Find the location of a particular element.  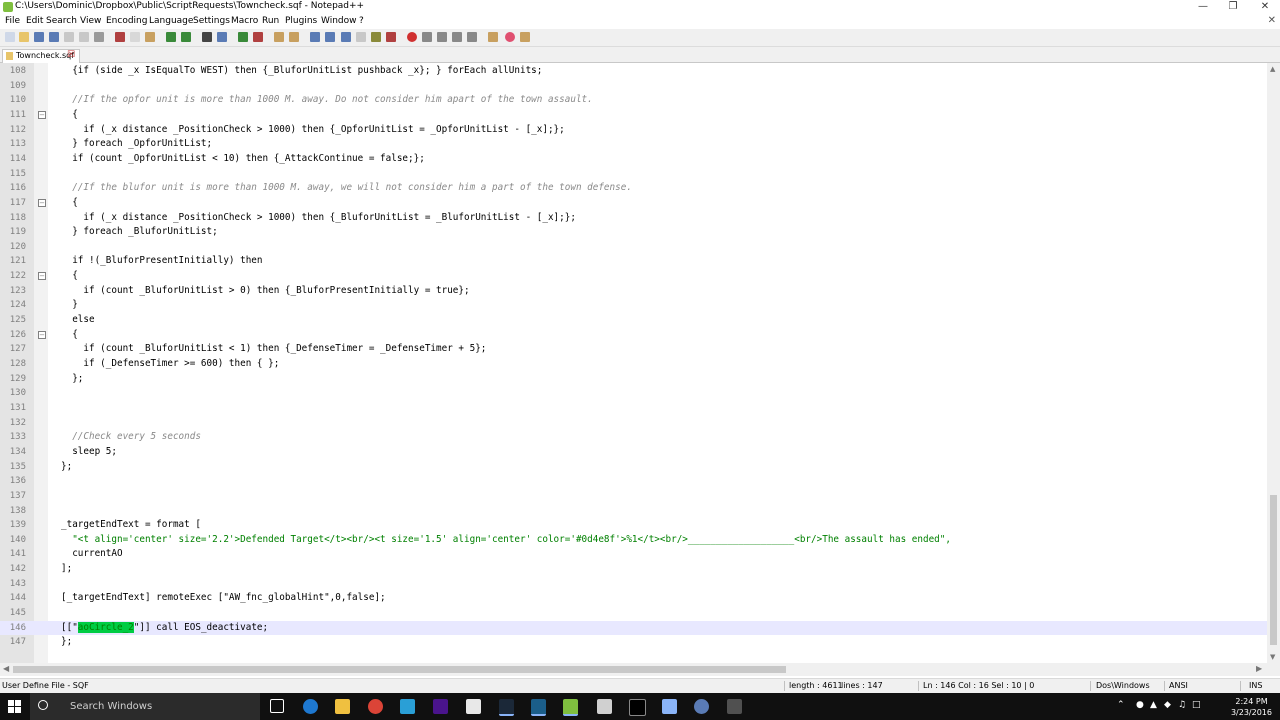

code-line: 128 if (_DefenseTimer >= 600) then { }; is located at coordinates (633, 364).